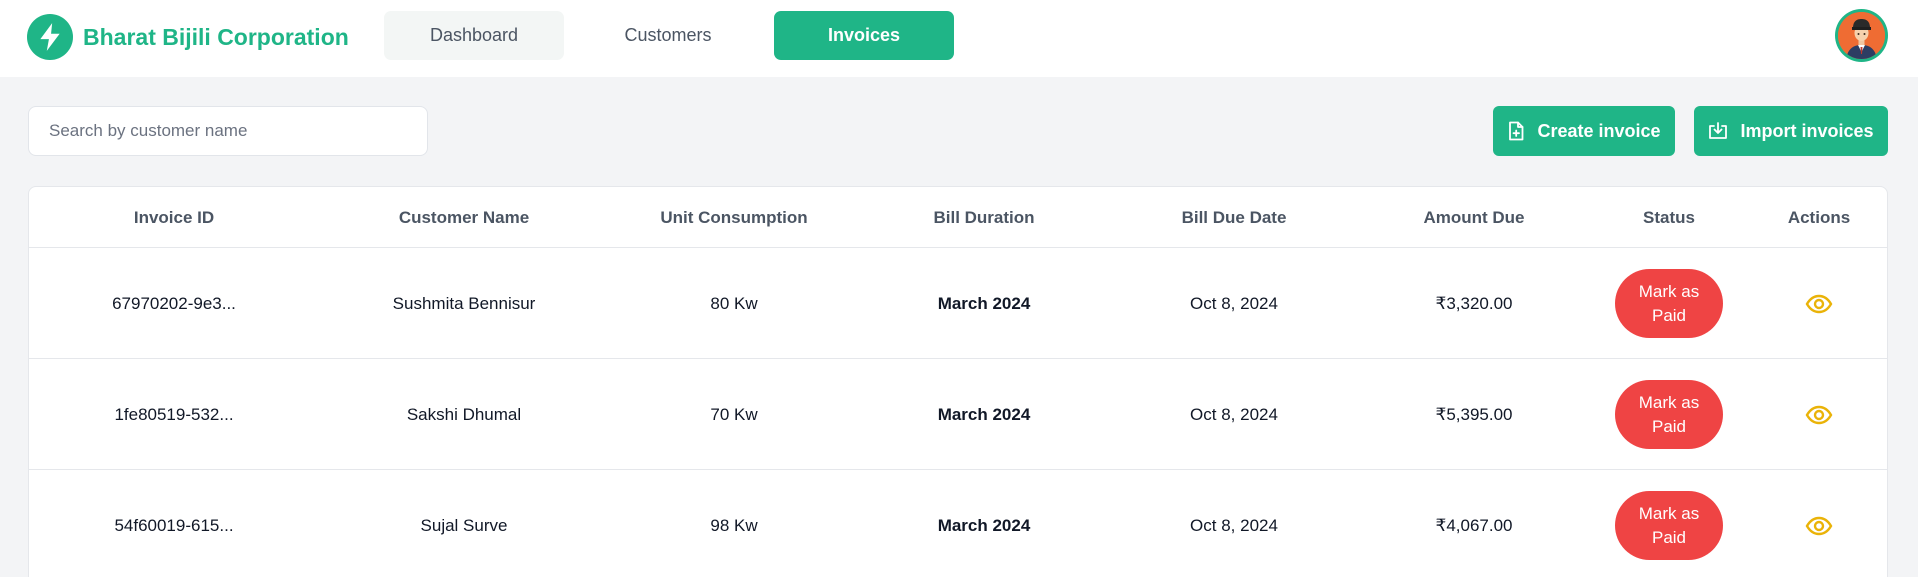  What do you see at coordinates (1807, 130) in the screenshot?
I see `import-invoices-label: Import invoices` at bounding box center [1807, 130].